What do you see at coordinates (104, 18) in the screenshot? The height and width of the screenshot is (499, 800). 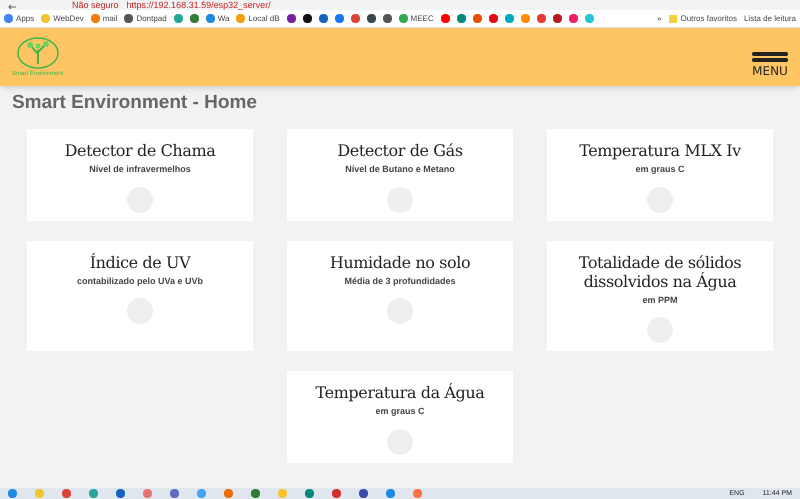 I see `bookmark: mail` at bounding box center [104, 18].